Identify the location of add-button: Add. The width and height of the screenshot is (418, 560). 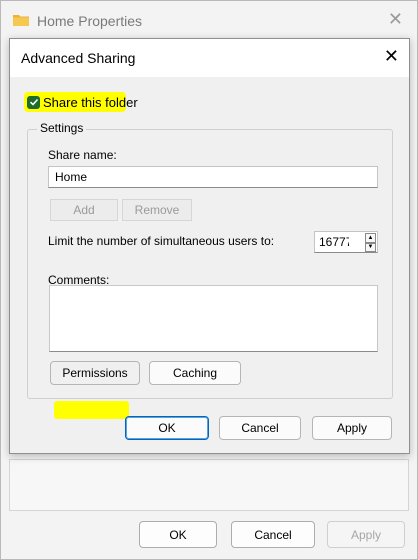
(84, 210).